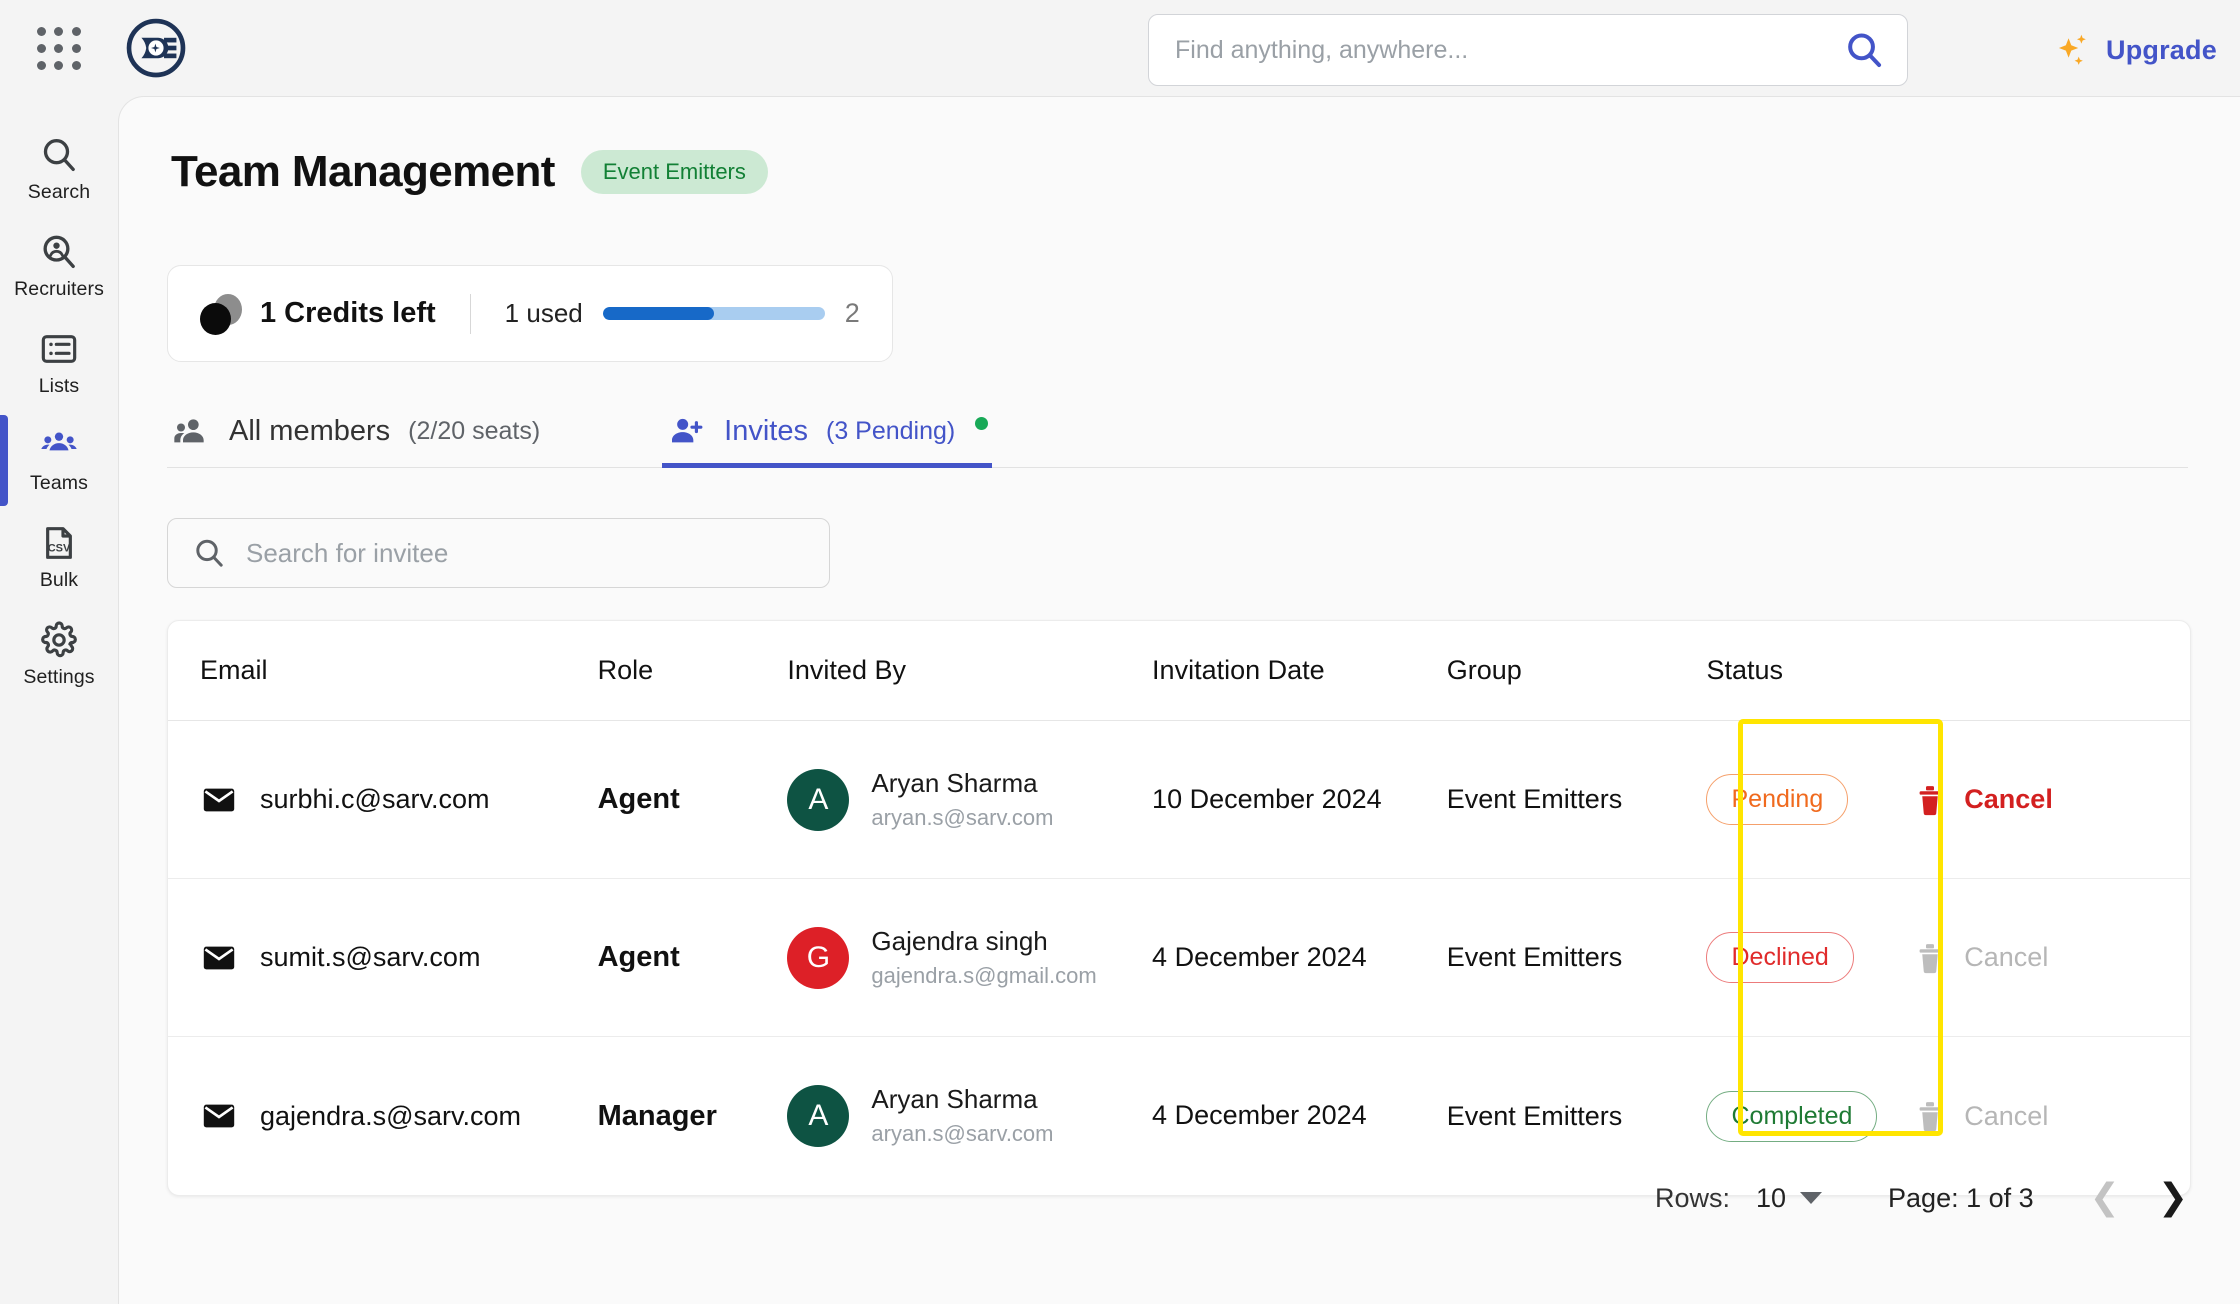 The width and height of the screenshot is (2240, 1304). I want to click on cell-email: surbhi.c@sarv.com, so click(383, 800).